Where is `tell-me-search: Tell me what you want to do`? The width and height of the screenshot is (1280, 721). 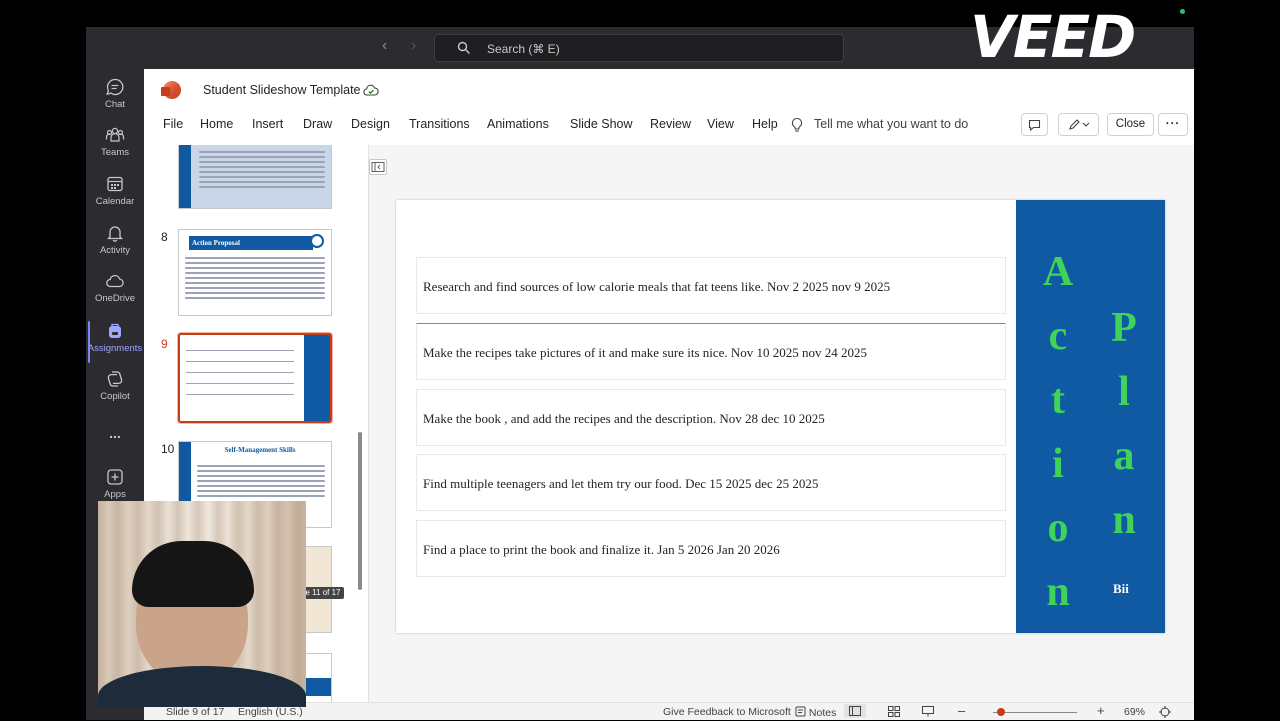
tell-me-search: Tell me what you want to do is located at coordinates (880, 124).